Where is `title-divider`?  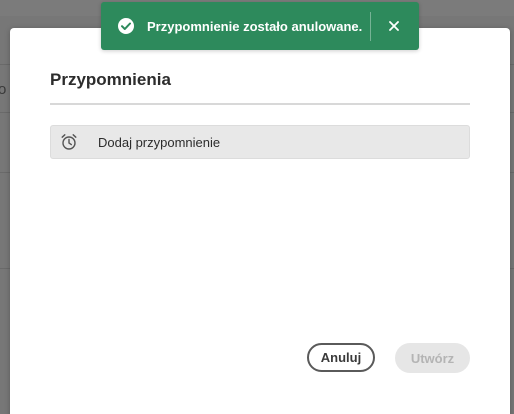
title-divider is located at coordinates (260, 104).